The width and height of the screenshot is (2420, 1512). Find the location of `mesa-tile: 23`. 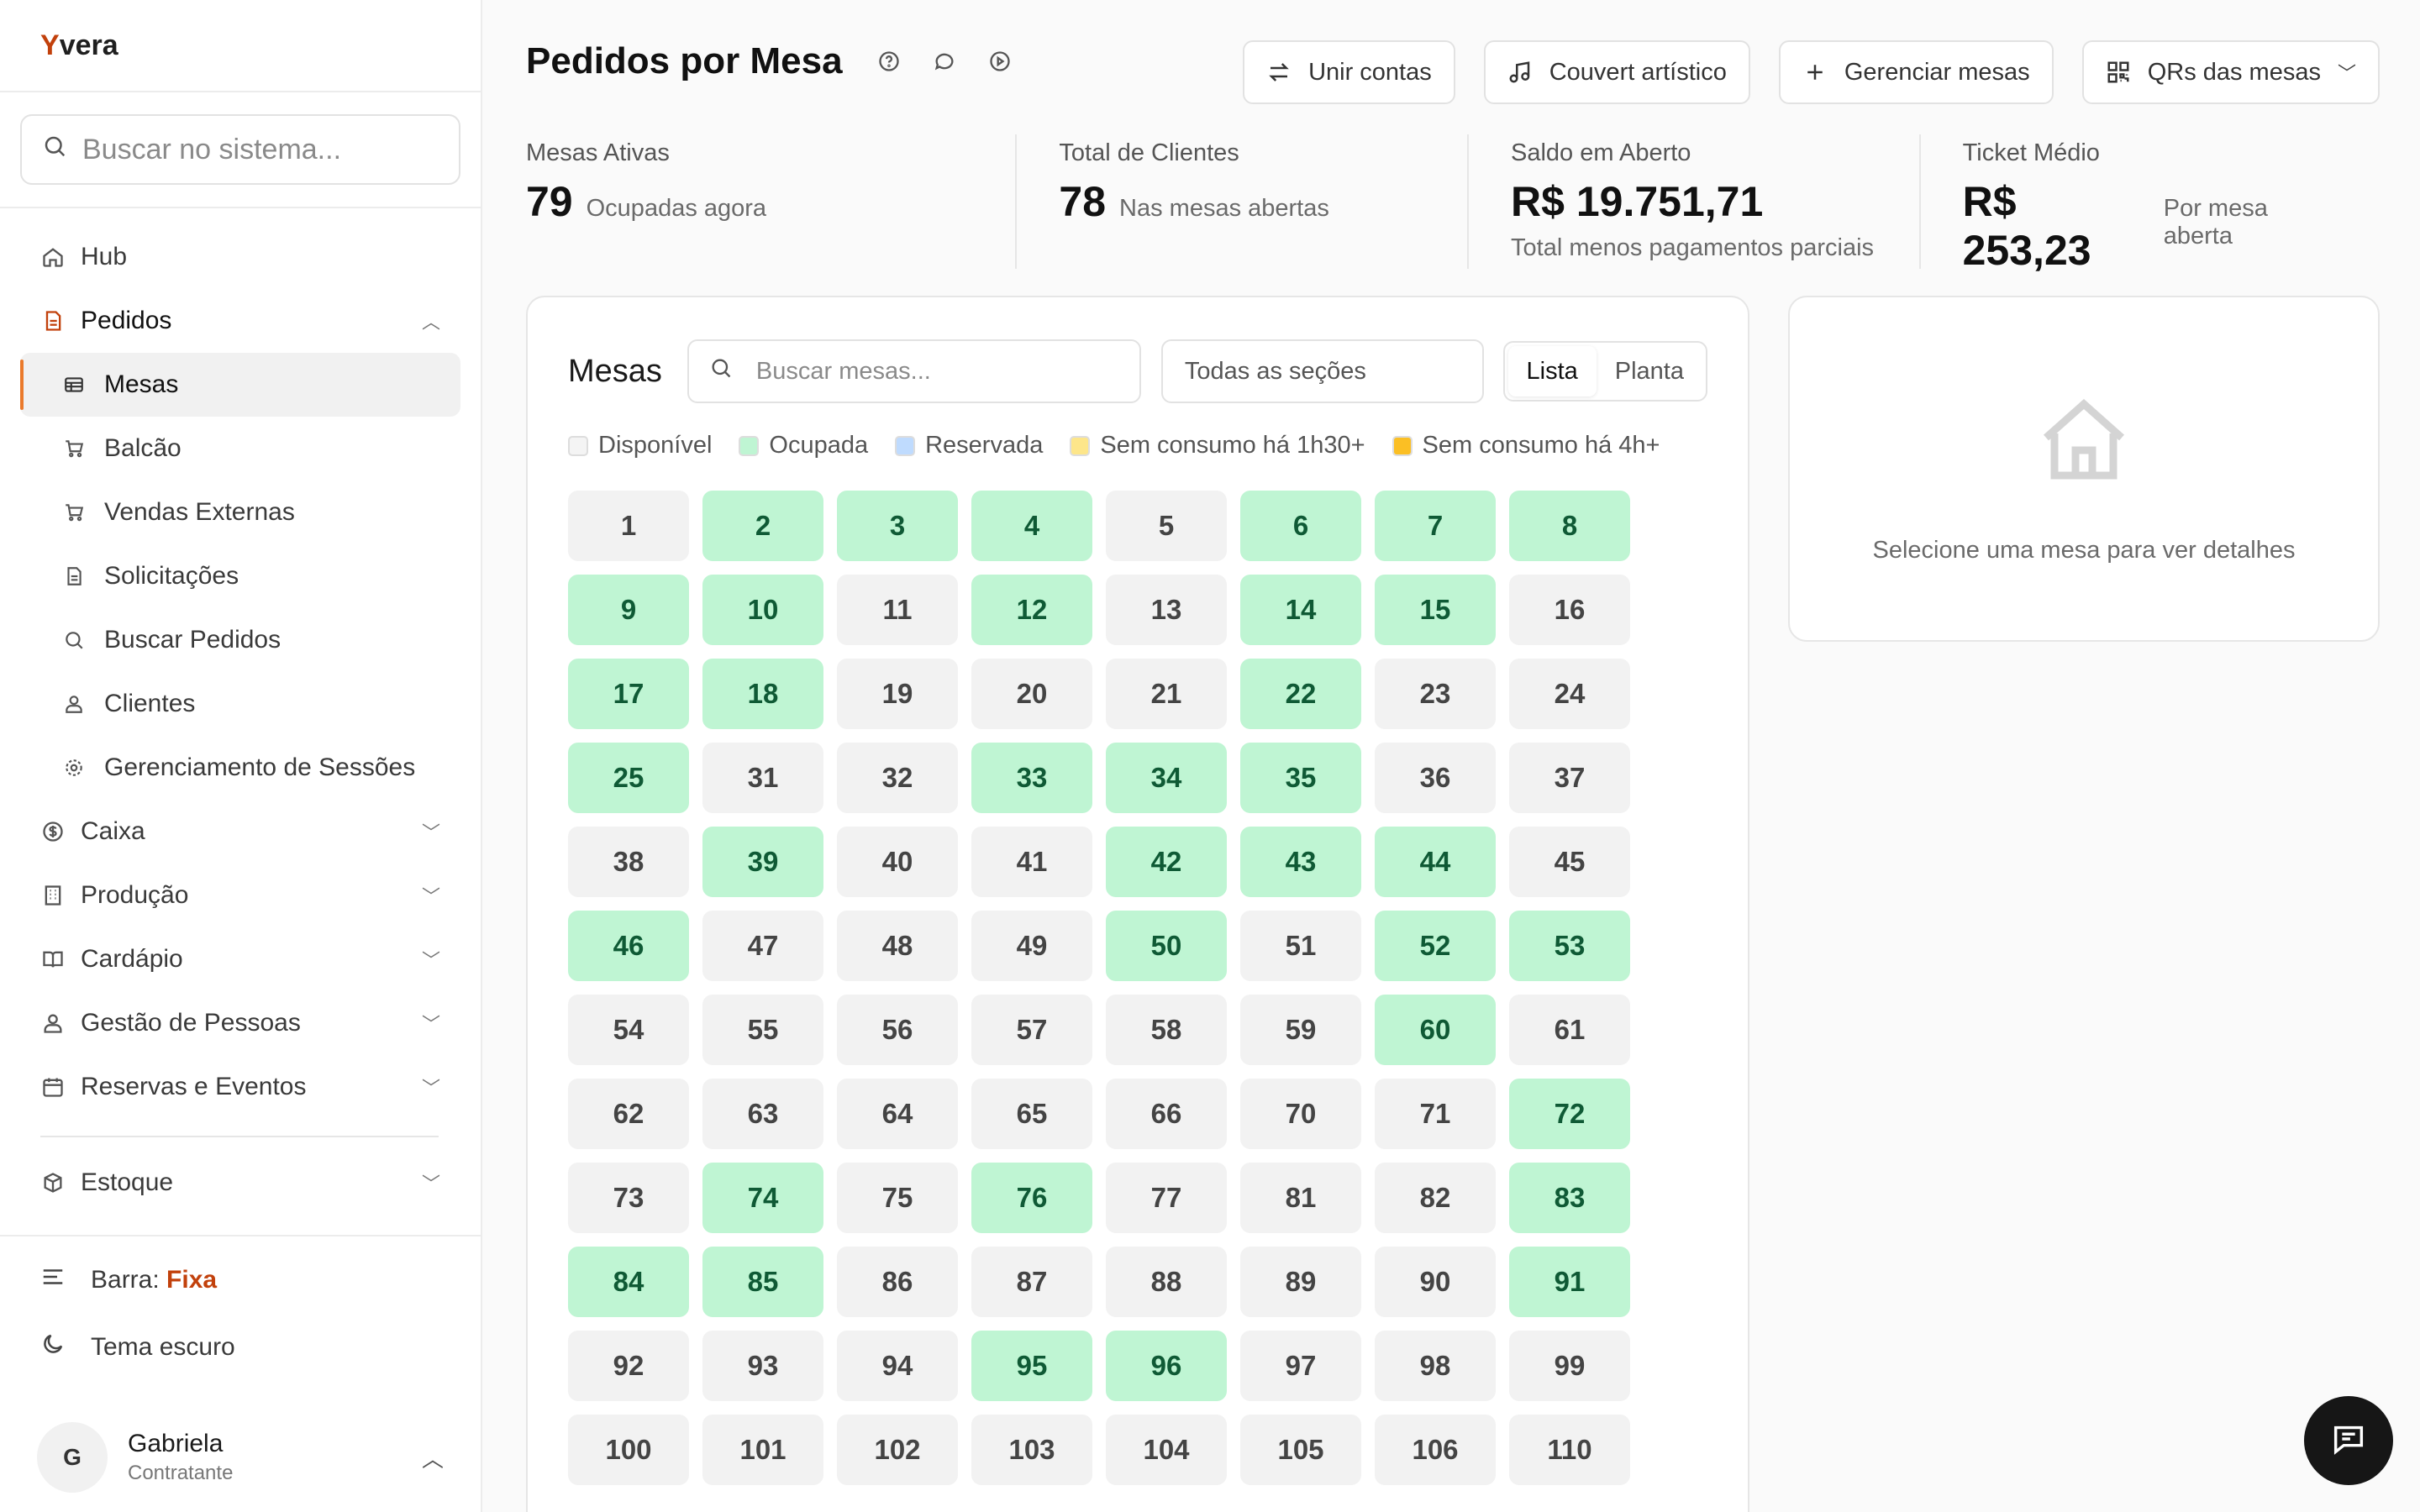

mesa-tile: 23 is located at coordinates (1436, 694).